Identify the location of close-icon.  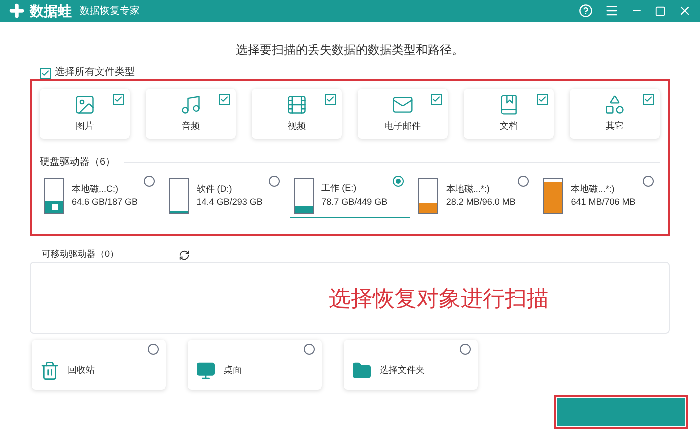
(685, 11).